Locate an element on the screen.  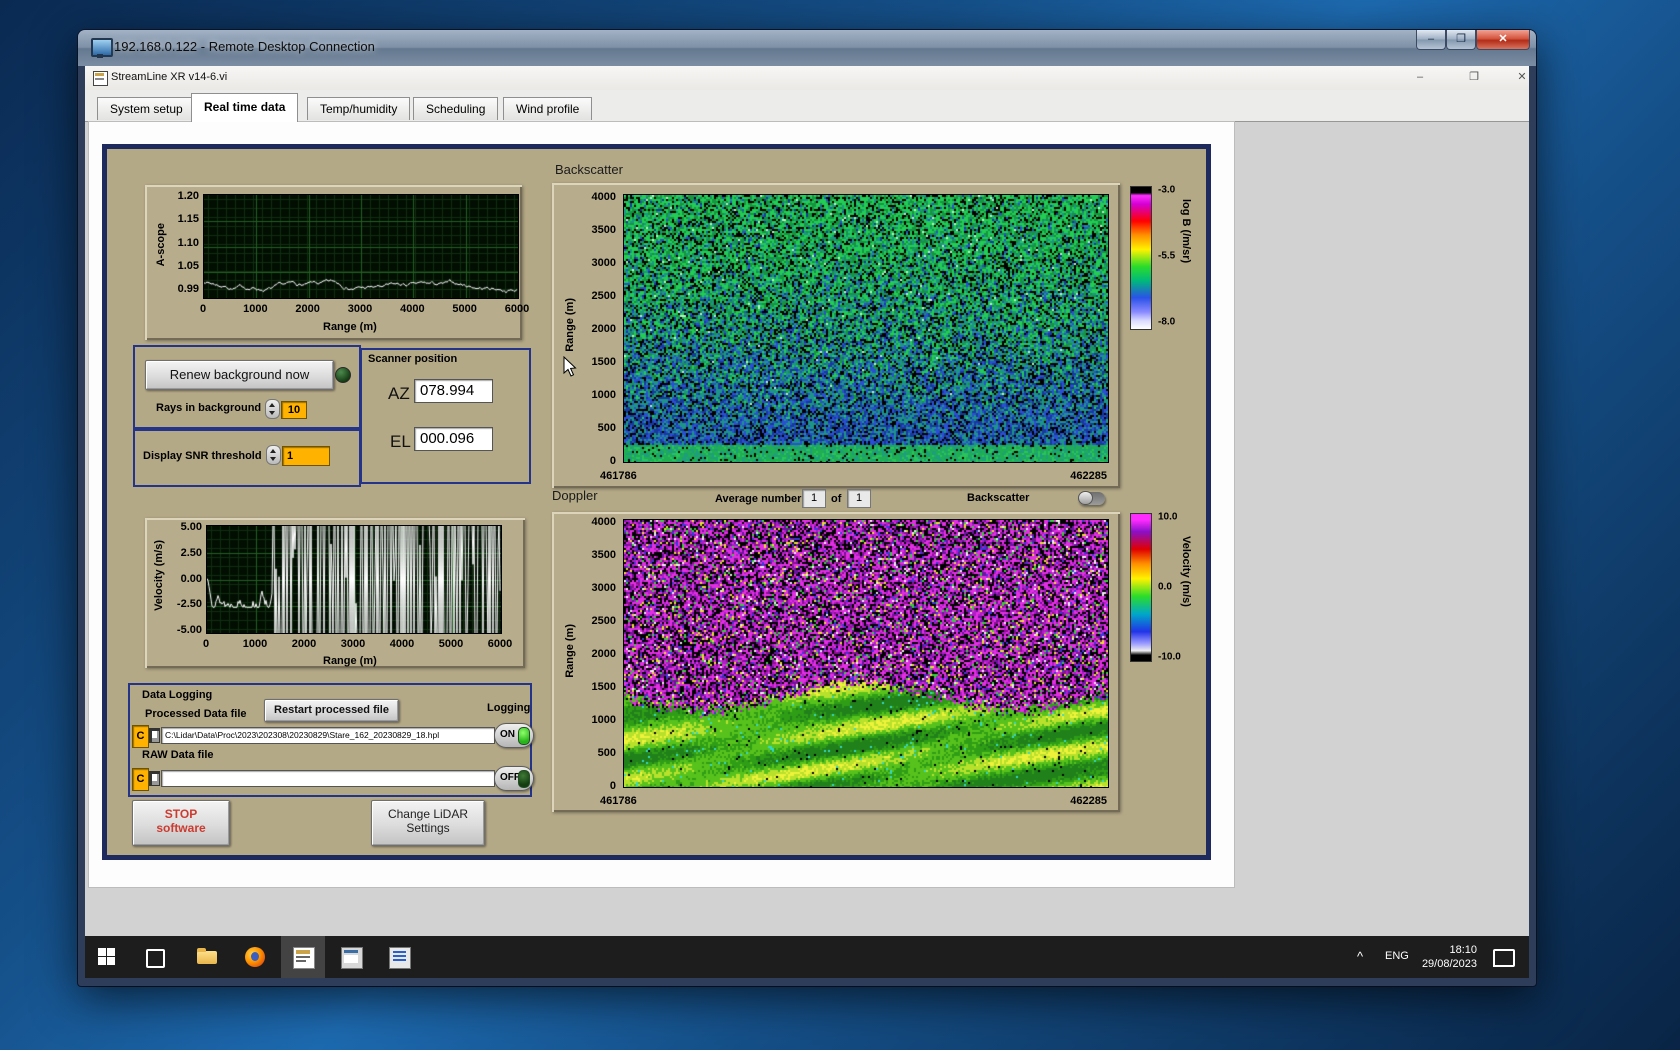
change-lidar-settings-button: Change LiDAR Settings is located at coordinates (428, 823).